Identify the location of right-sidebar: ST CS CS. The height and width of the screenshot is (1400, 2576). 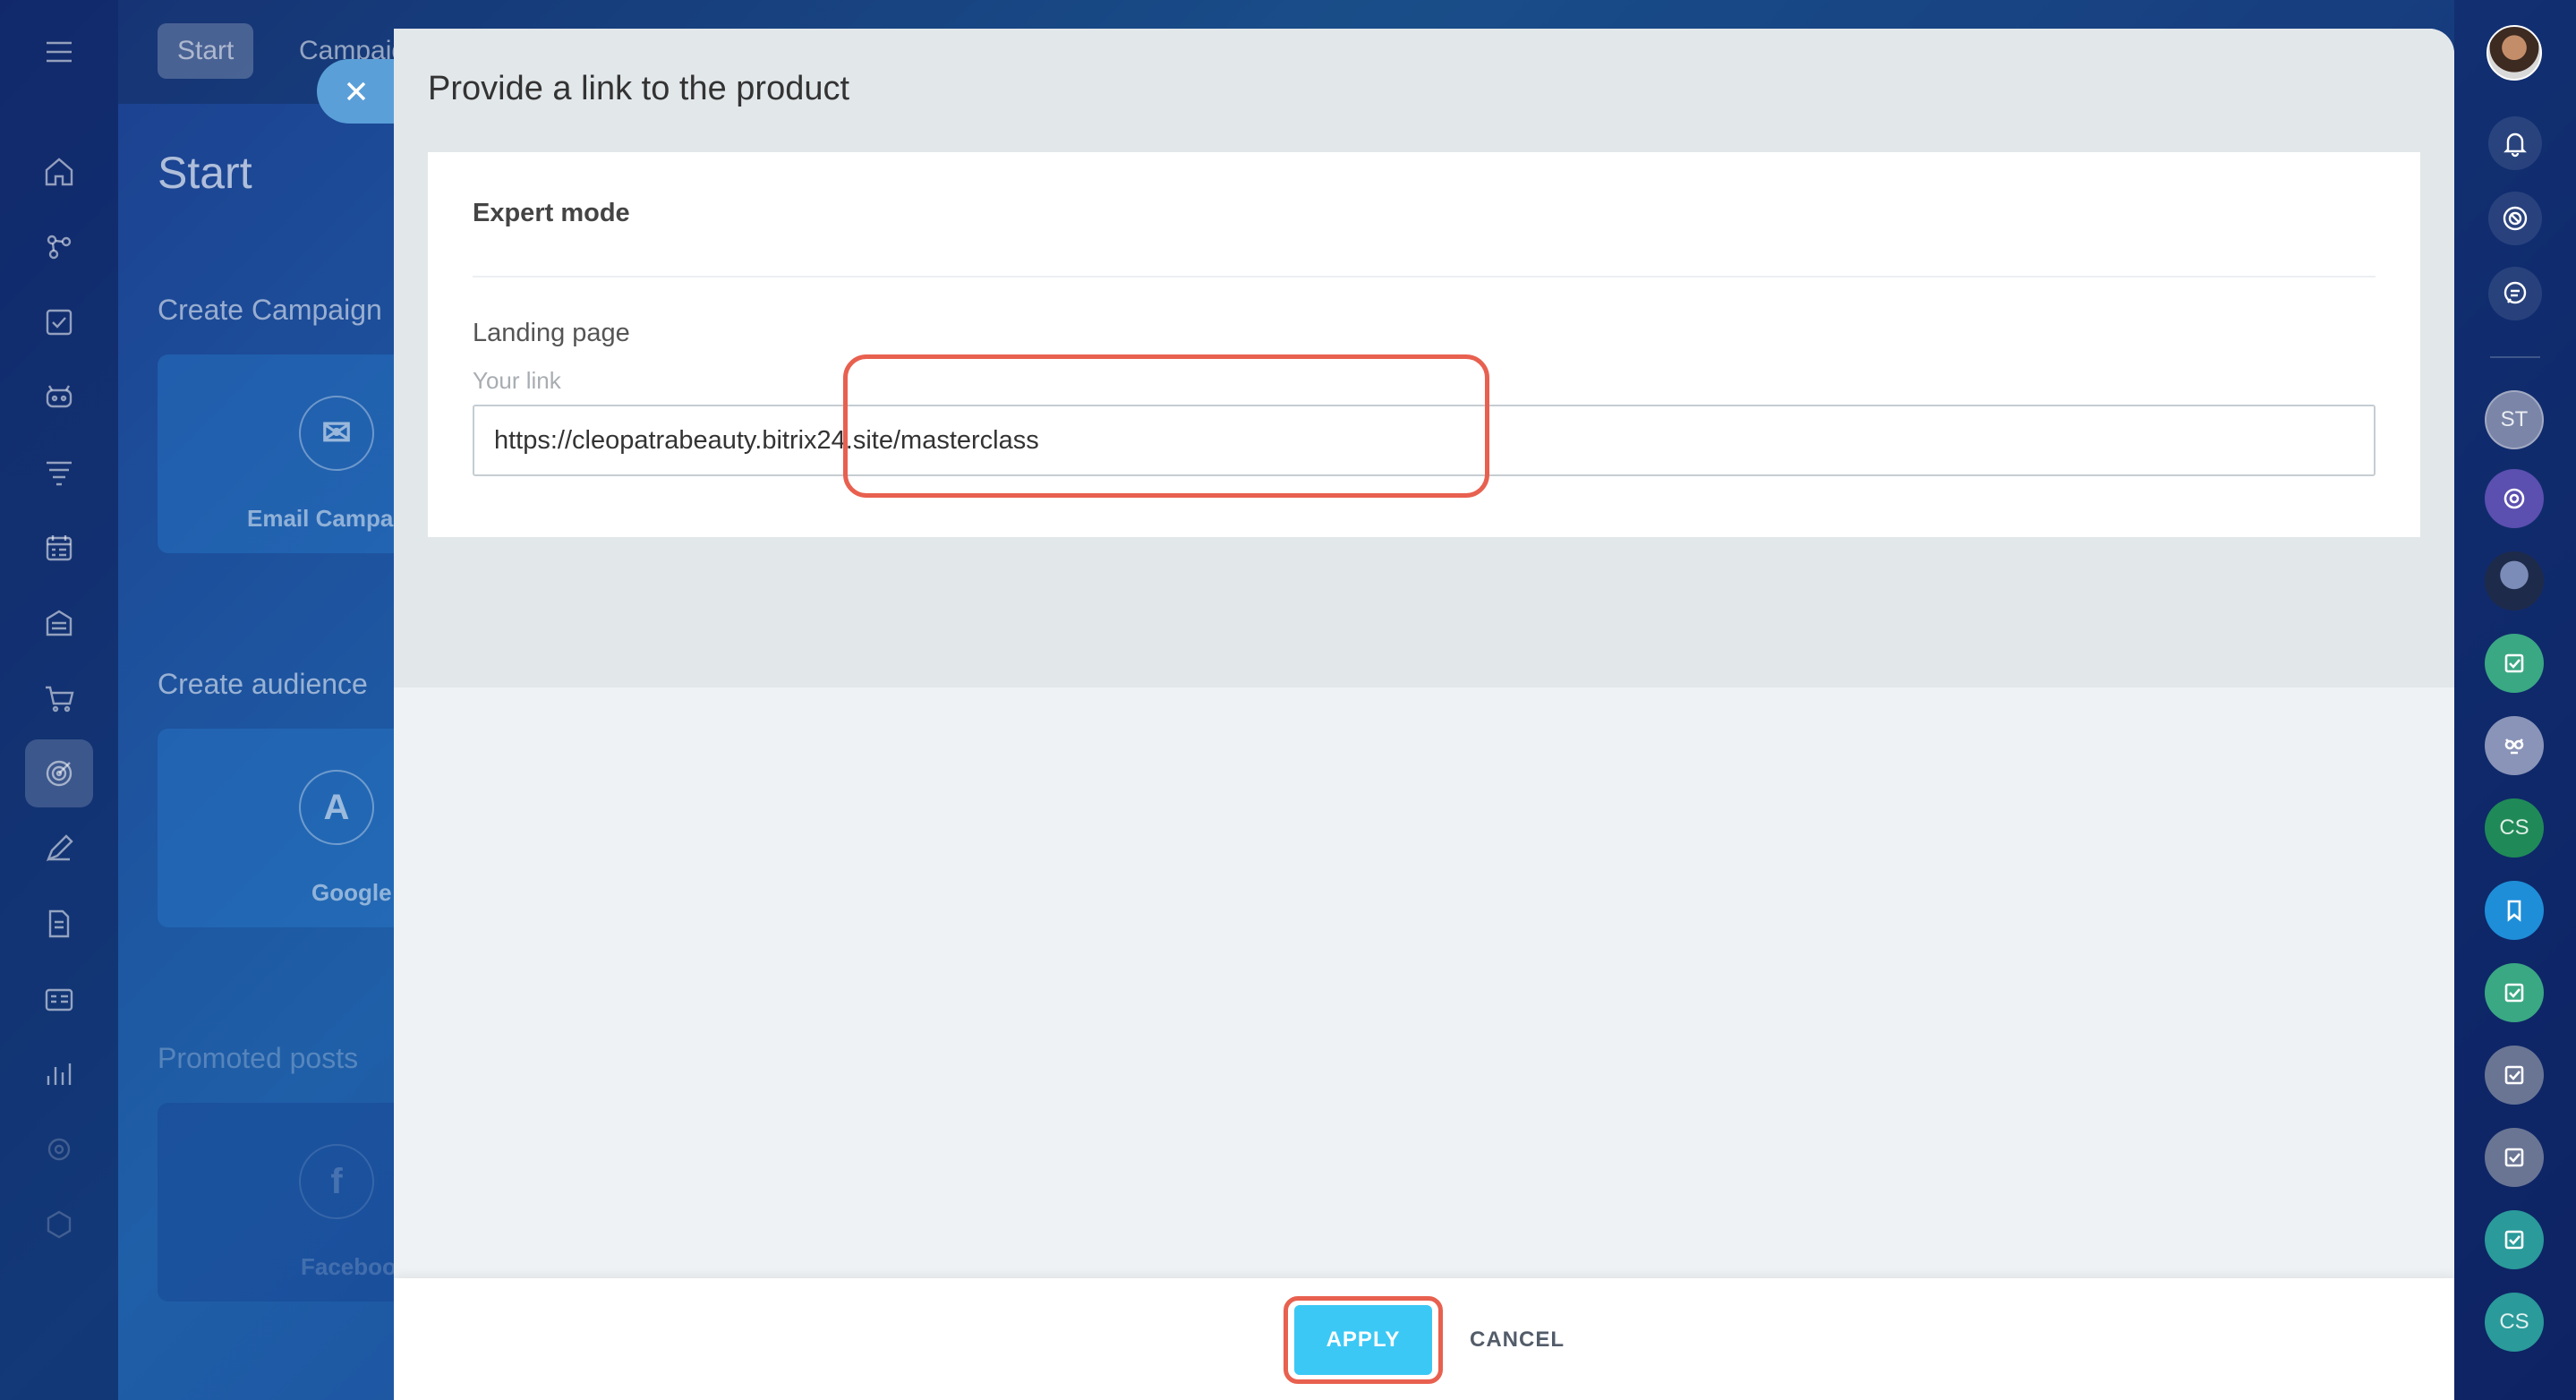
(2515, 700).